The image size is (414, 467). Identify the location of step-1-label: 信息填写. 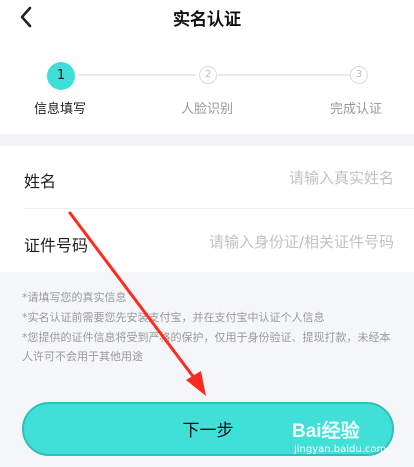
(60, 109).